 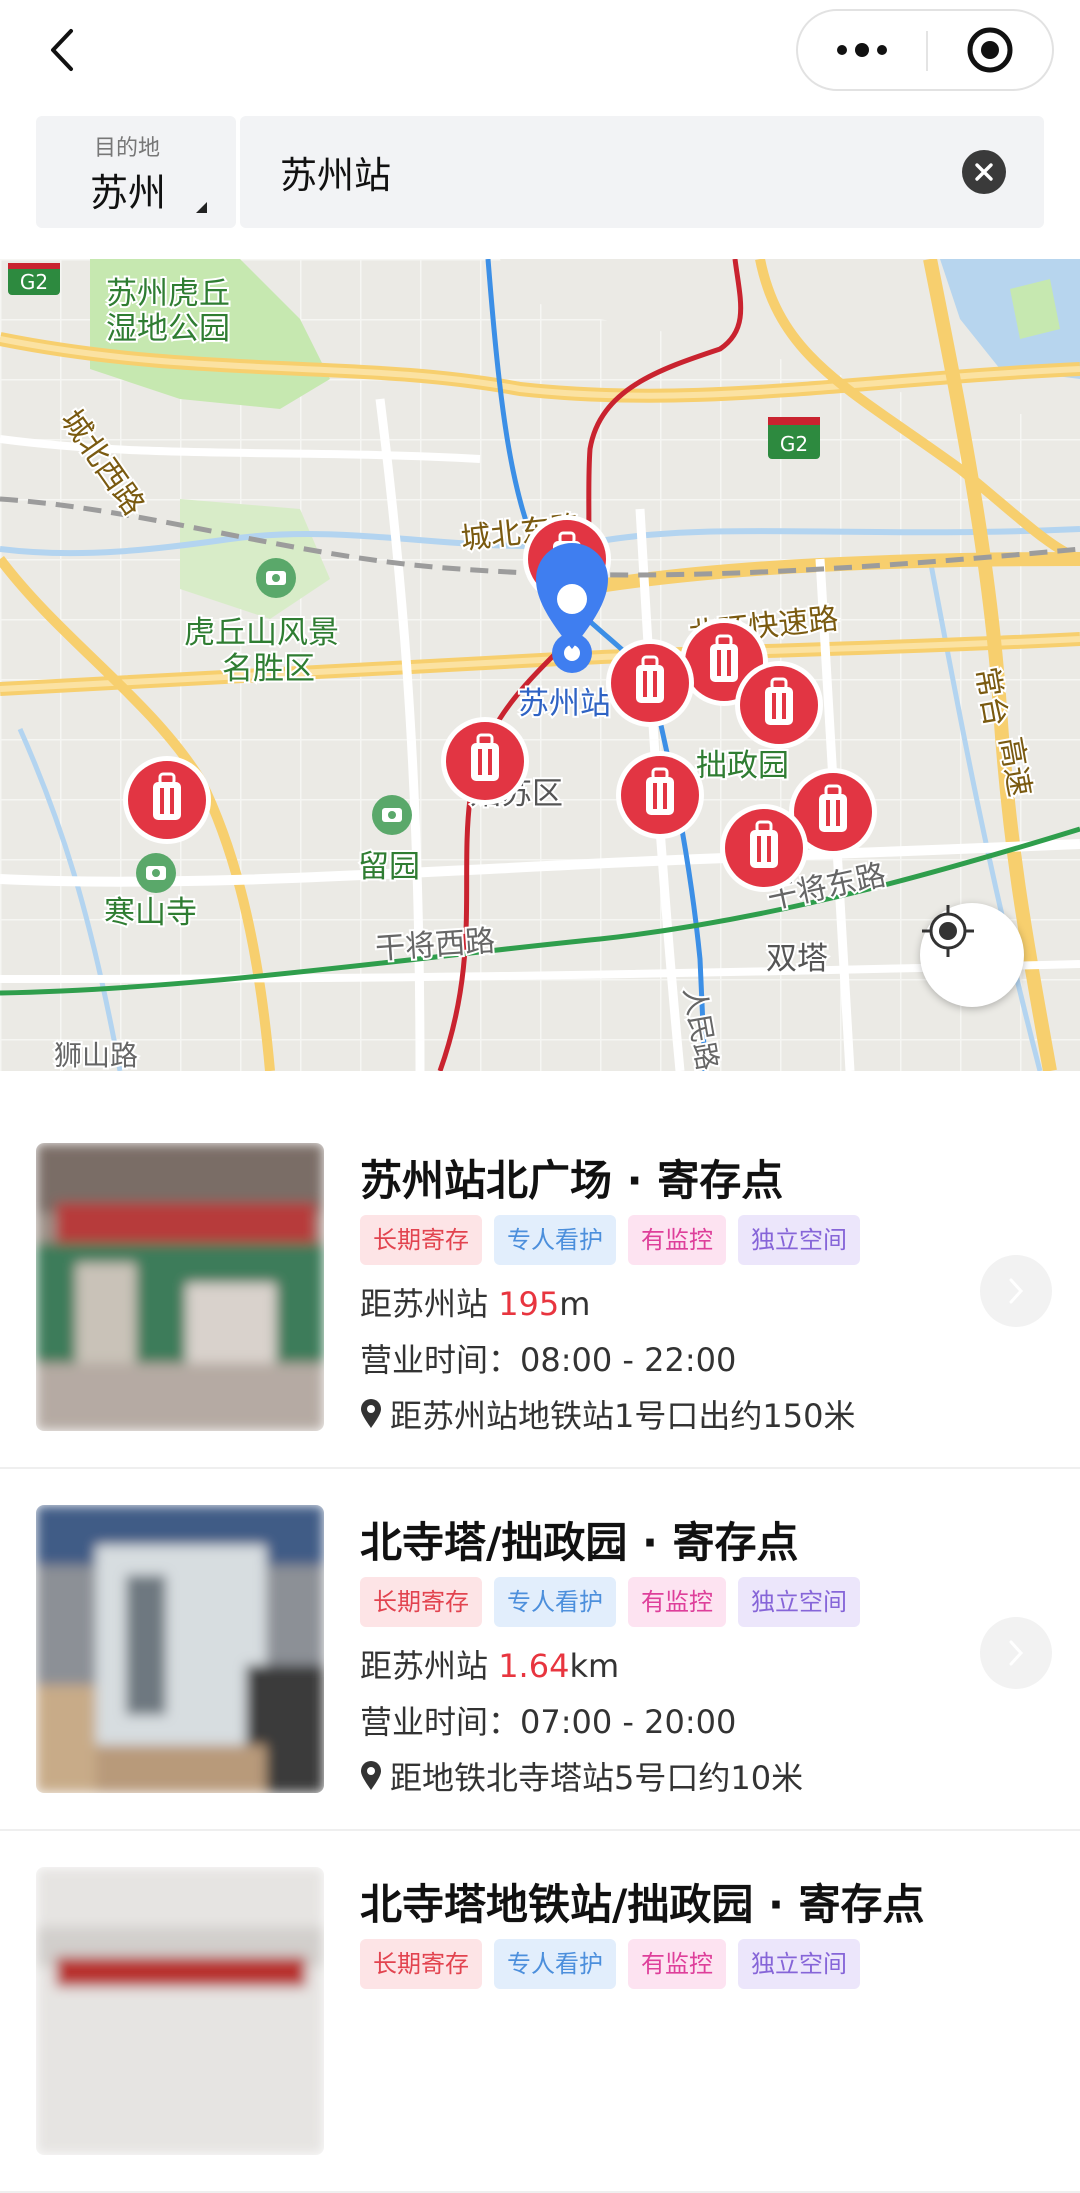 I want to click on mini-program-capsule, so click(x=925, y=50).